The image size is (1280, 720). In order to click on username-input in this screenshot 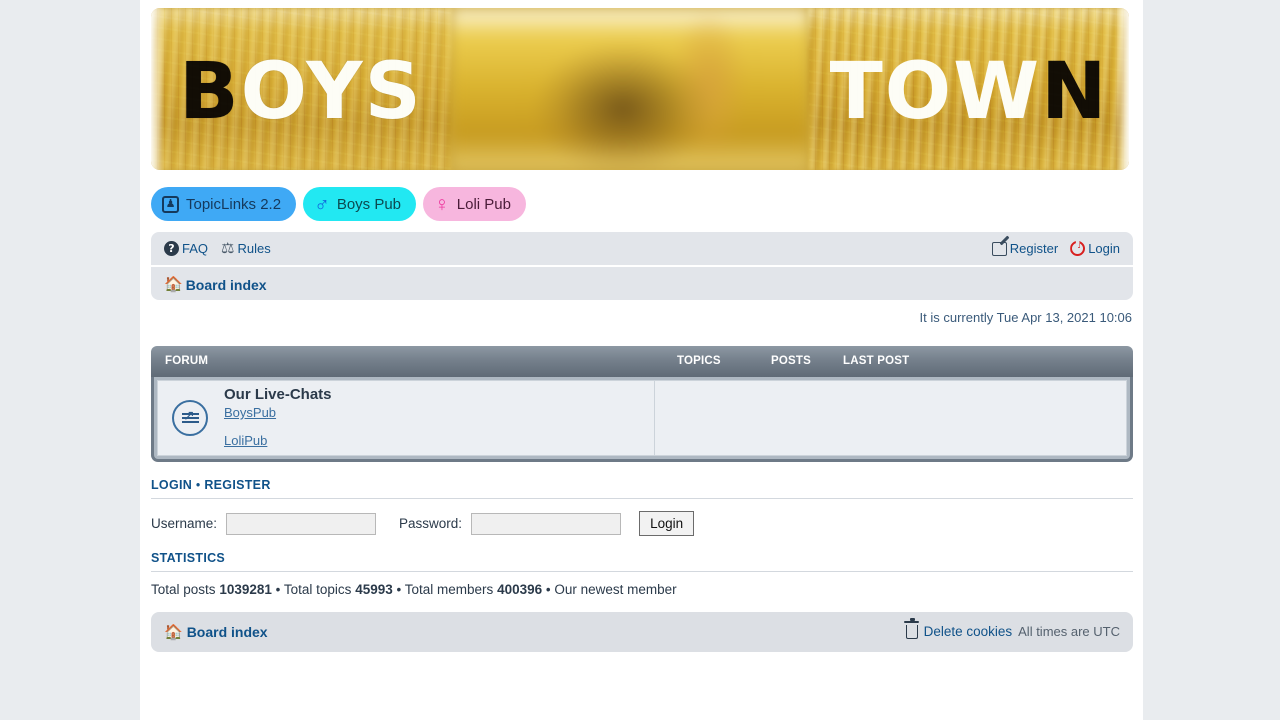, I will do `click(301, 523)`.